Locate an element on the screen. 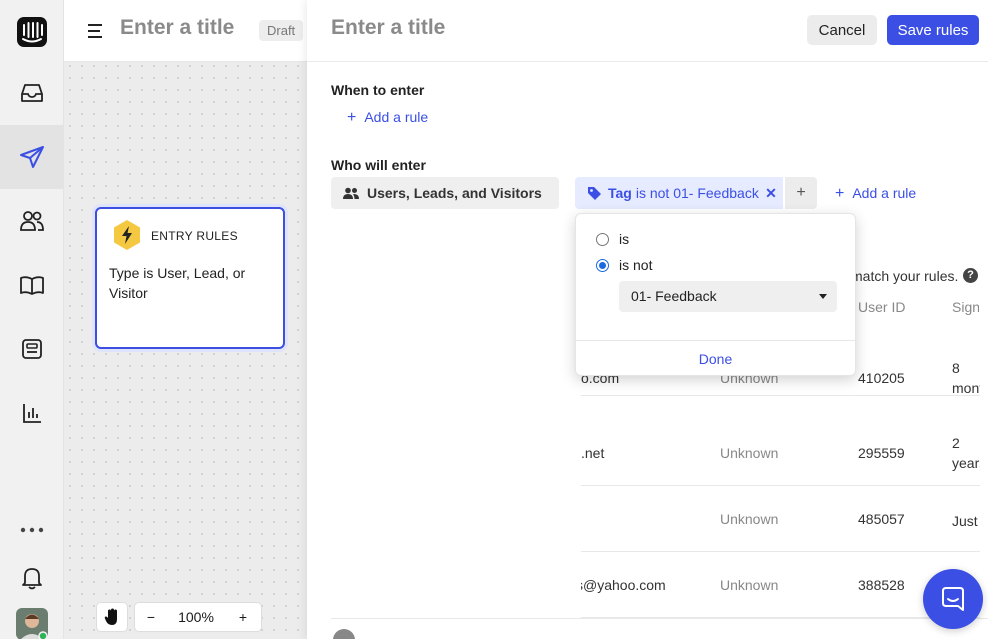 Image resolution: width=988 pixels, height=639 pixels. cell-signed-up: 2 years ago is located at coordinates (966, 453).